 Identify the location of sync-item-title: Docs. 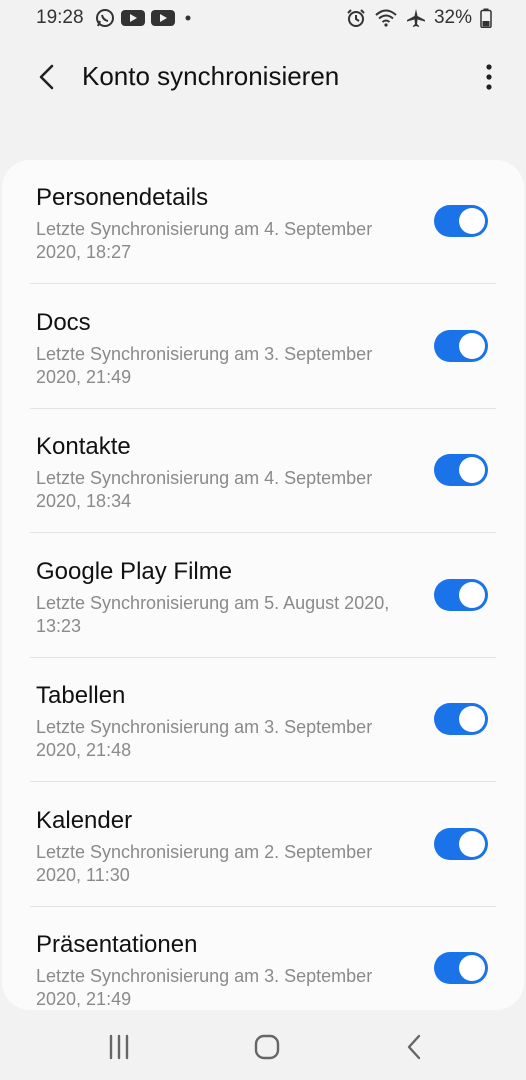
(63, 322).